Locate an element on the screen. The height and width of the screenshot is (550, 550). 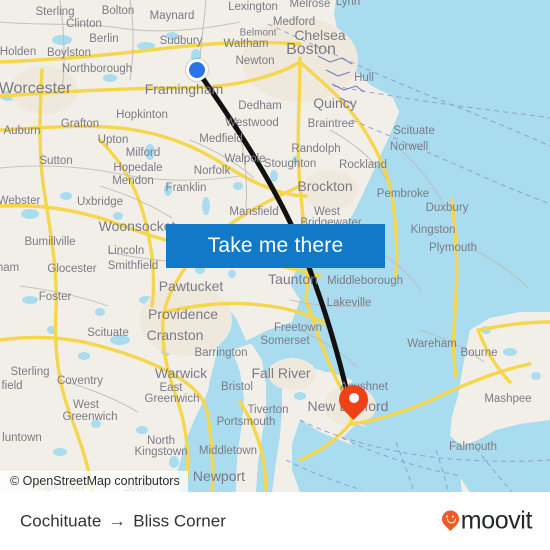
take-me-there-button: Take me there is located at coordinates (275, 246).